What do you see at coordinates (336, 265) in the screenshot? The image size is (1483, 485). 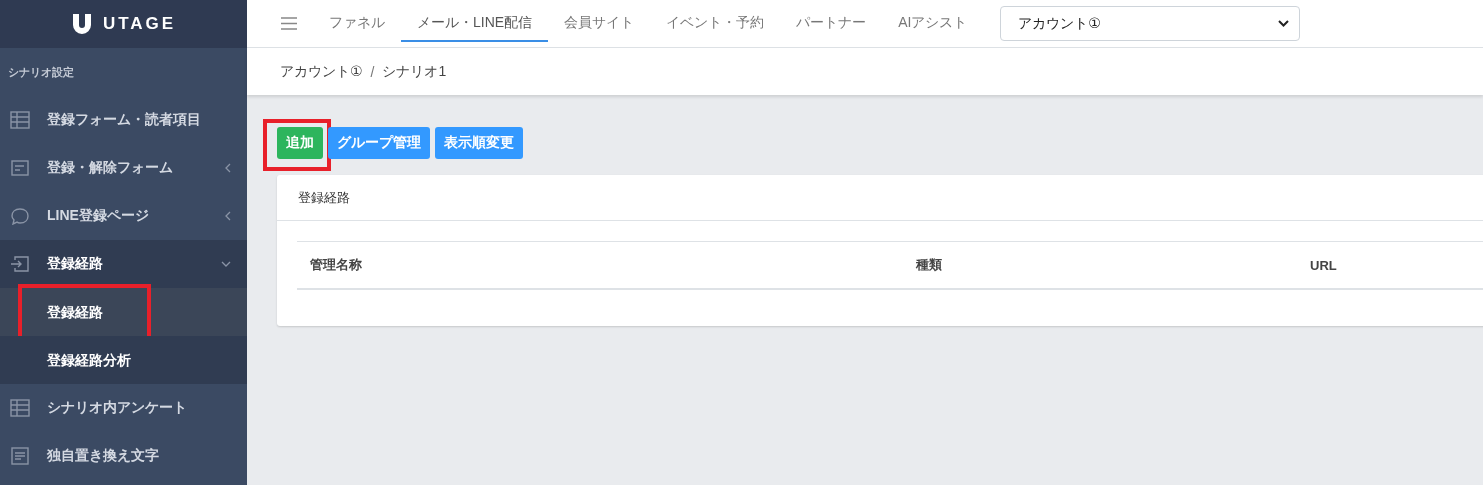 I see `column-header: 管理名称` at bounding box center [336, 265].